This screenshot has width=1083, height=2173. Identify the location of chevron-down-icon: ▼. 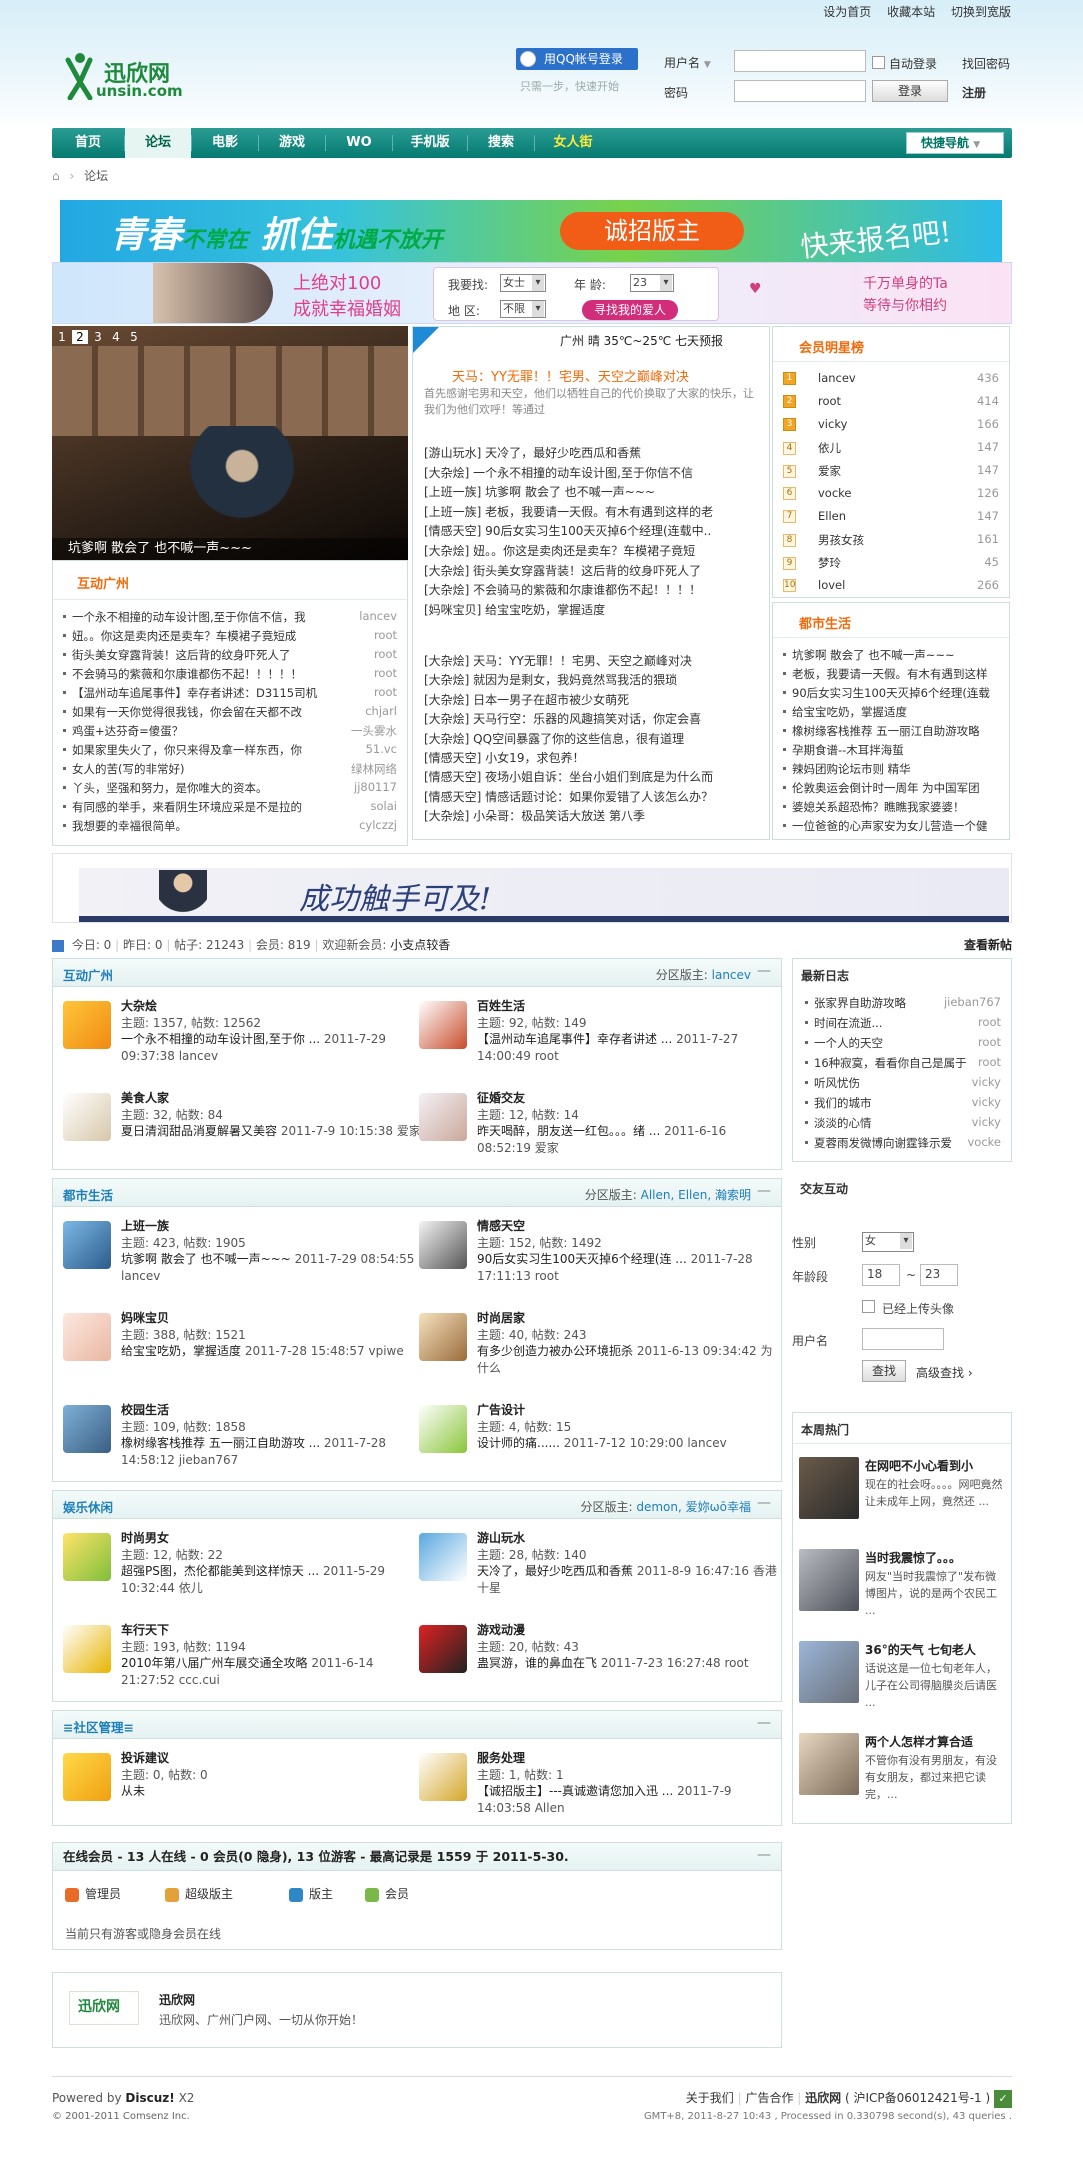
(707, 65).